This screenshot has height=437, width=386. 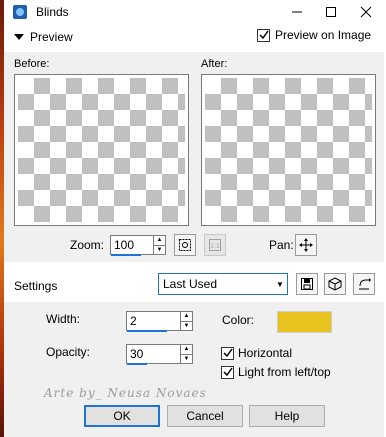 I want to click on pan-move-icon, so click(x=306, y=245).